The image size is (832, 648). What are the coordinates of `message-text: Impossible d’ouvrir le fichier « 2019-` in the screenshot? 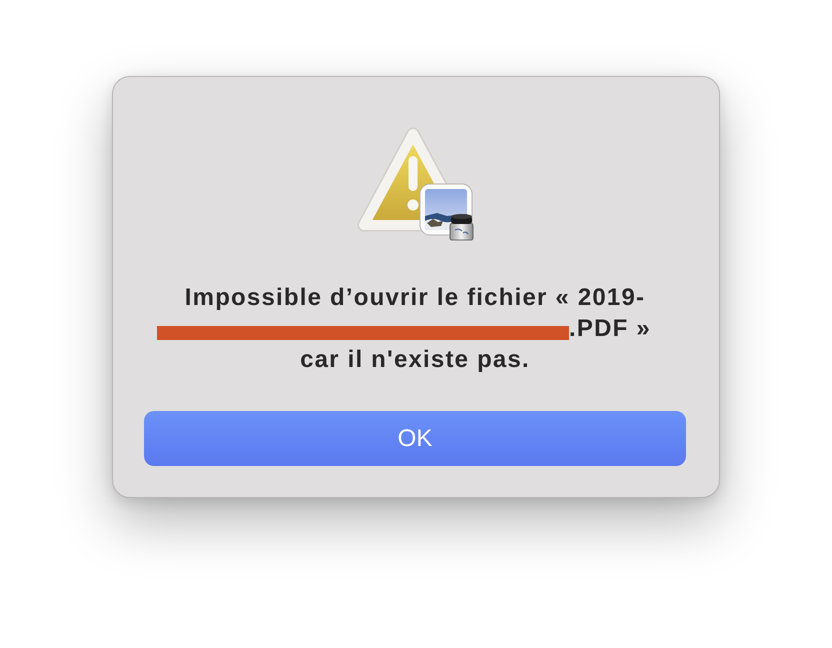 It's located at (415, 298).